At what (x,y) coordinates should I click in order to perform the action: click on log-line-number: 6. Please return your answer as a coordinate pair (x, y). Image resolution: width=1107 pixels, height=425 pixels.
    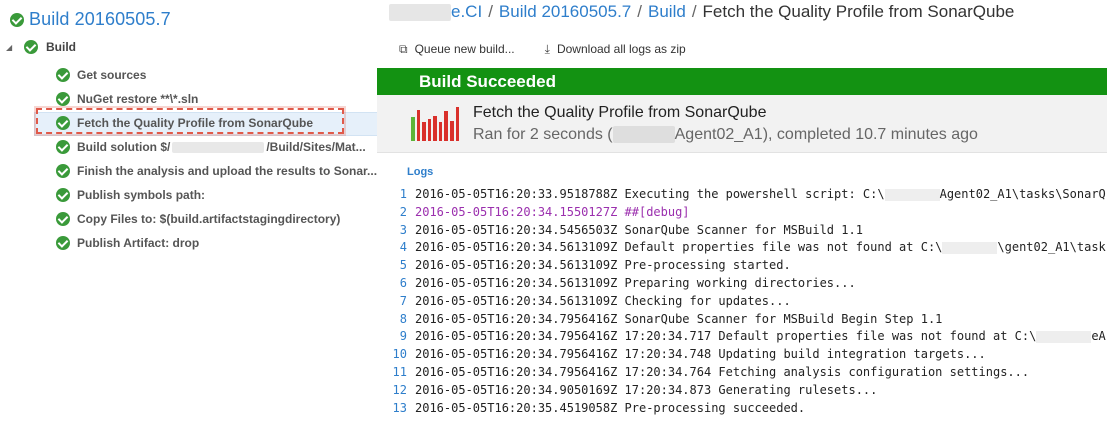
    Looking at the image, I should click on (403, 282).